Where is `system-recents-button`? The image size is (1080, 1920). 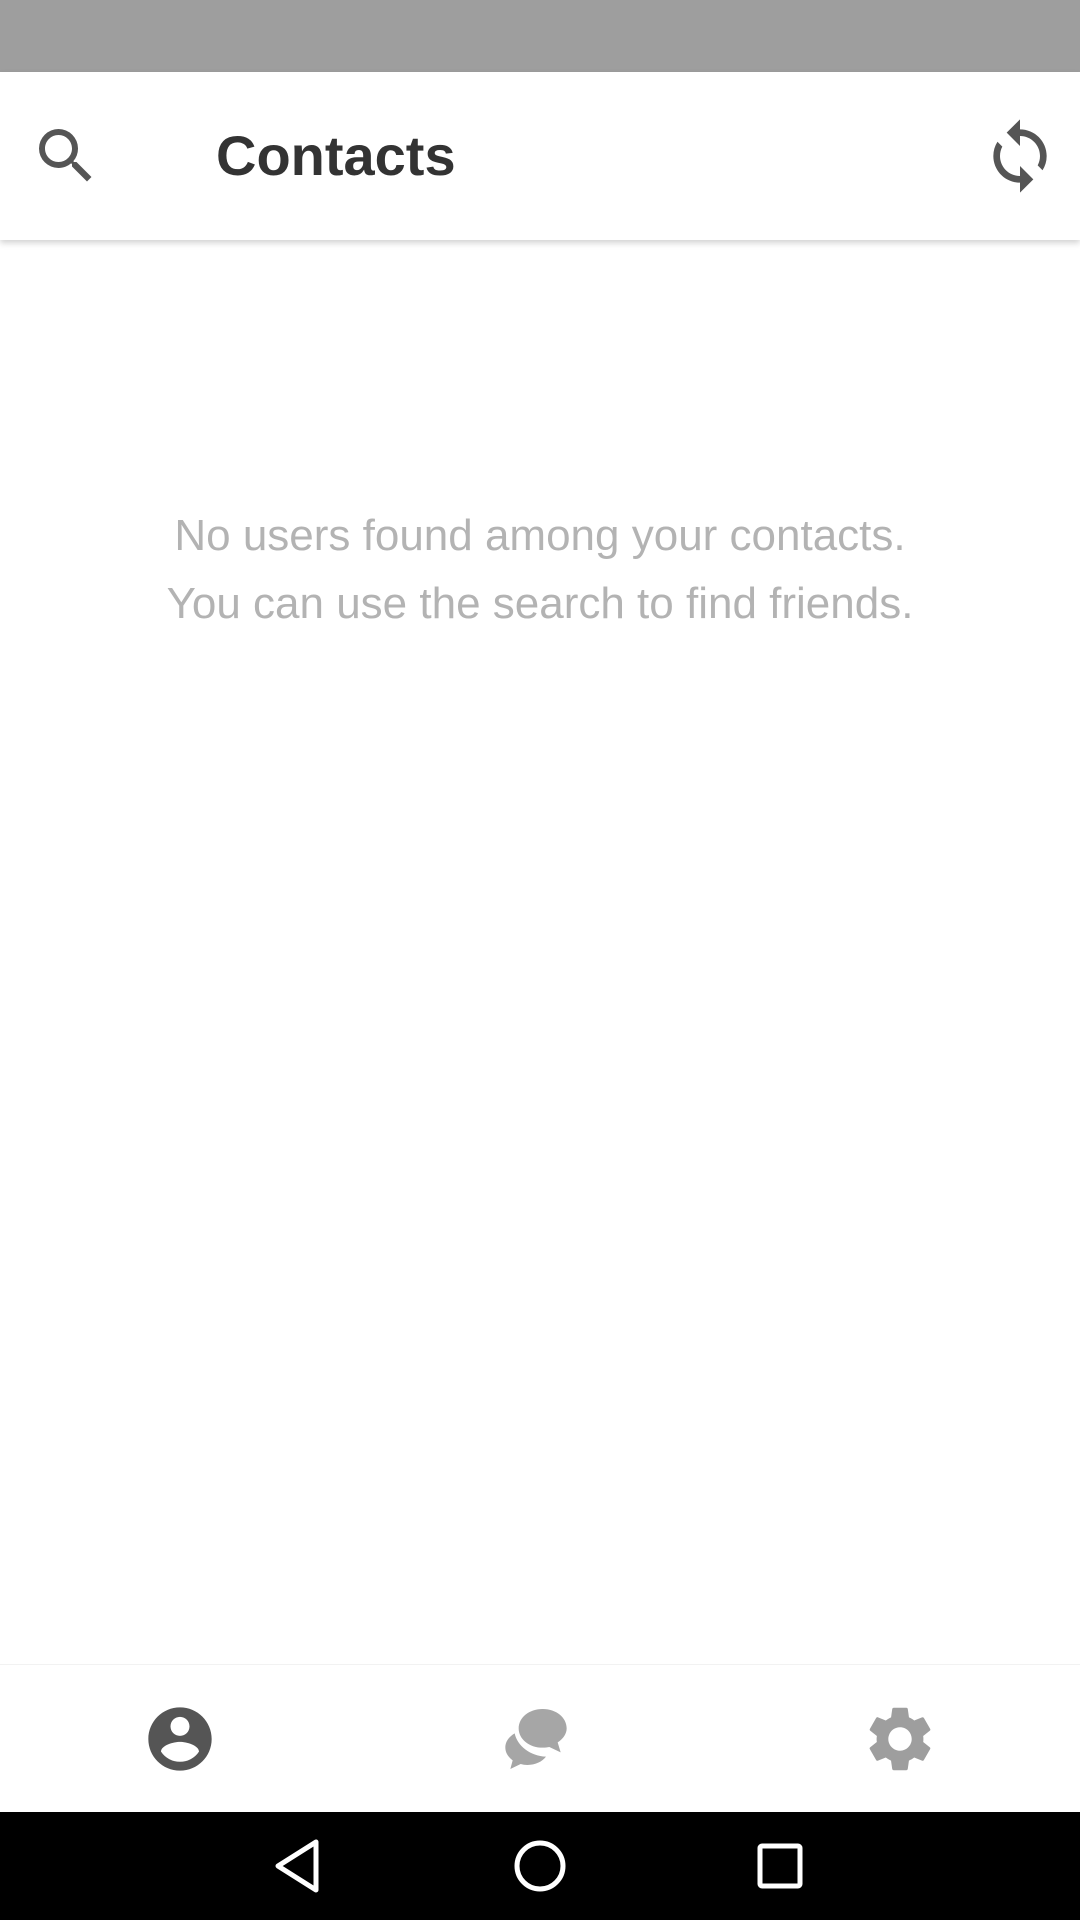
system-recents-button is located at coordinates (780, 1866).